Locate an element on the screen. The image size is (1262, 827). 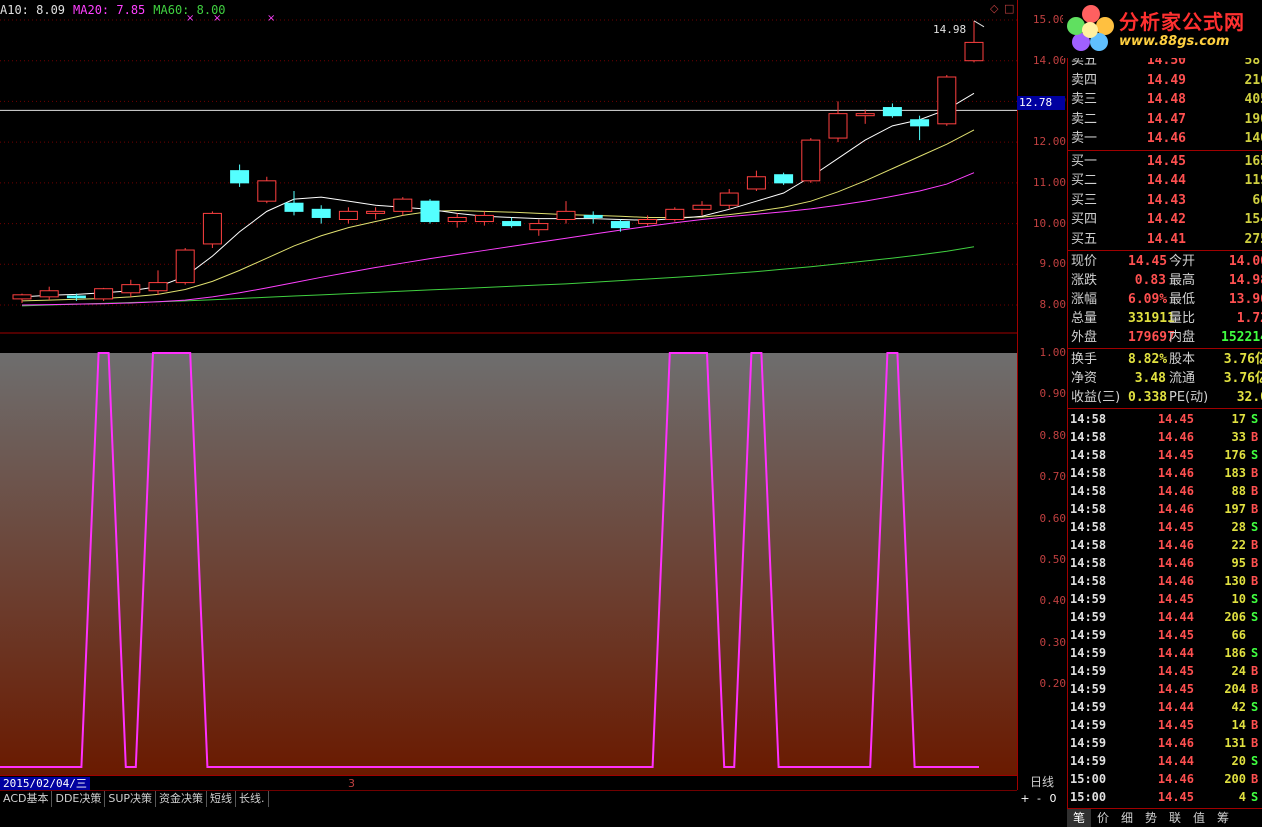
price-tick-label: 9.00 is located at coordinates (1053, 264).